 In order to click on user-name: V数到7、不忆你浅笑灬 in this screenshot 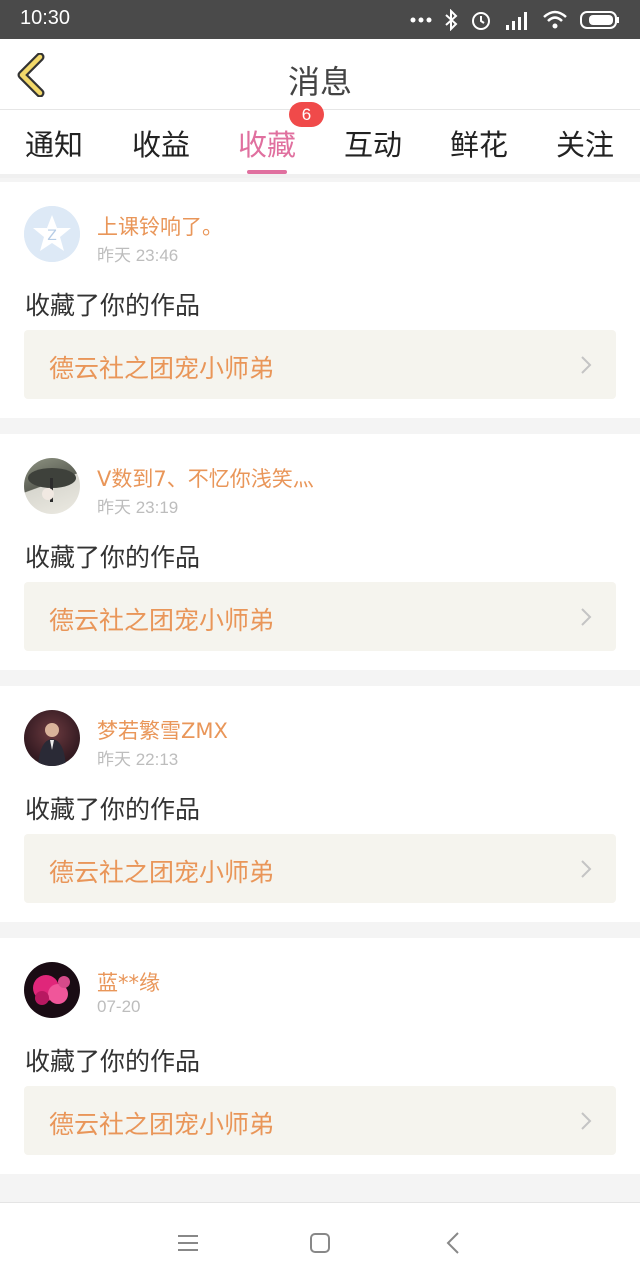, I will do `click(205, 478)`.